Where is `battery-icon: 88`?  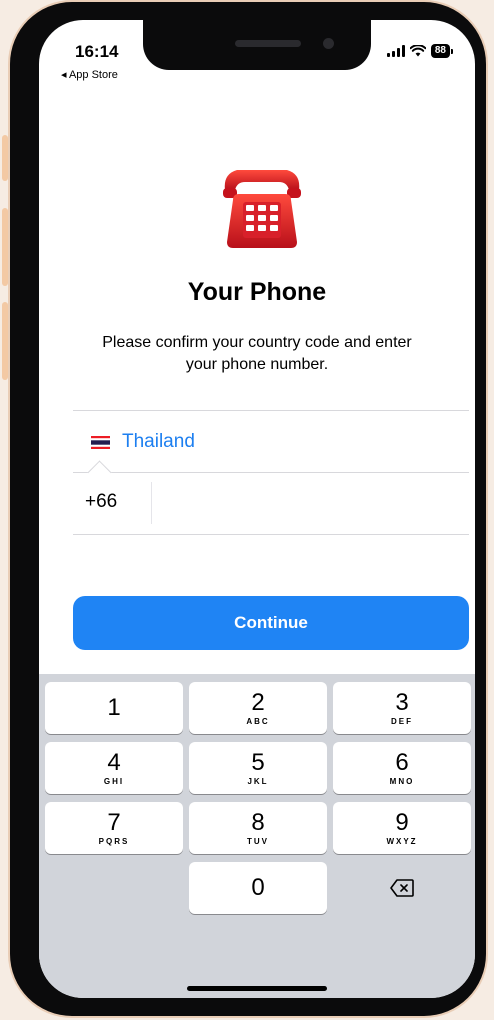
battery-icon: 88 is located at coordinates (441, 51).